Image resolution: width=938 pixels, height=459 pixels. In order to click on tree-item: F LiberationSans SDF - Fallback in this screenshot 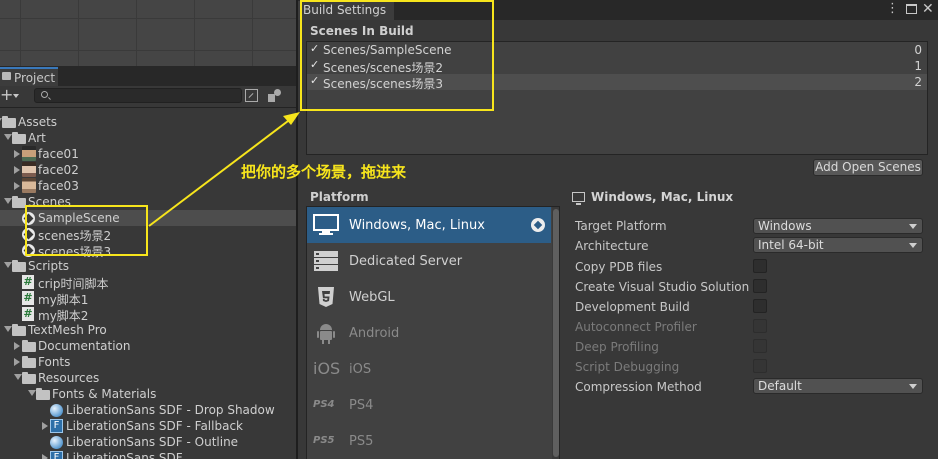, I will do `click(148, 426)`.